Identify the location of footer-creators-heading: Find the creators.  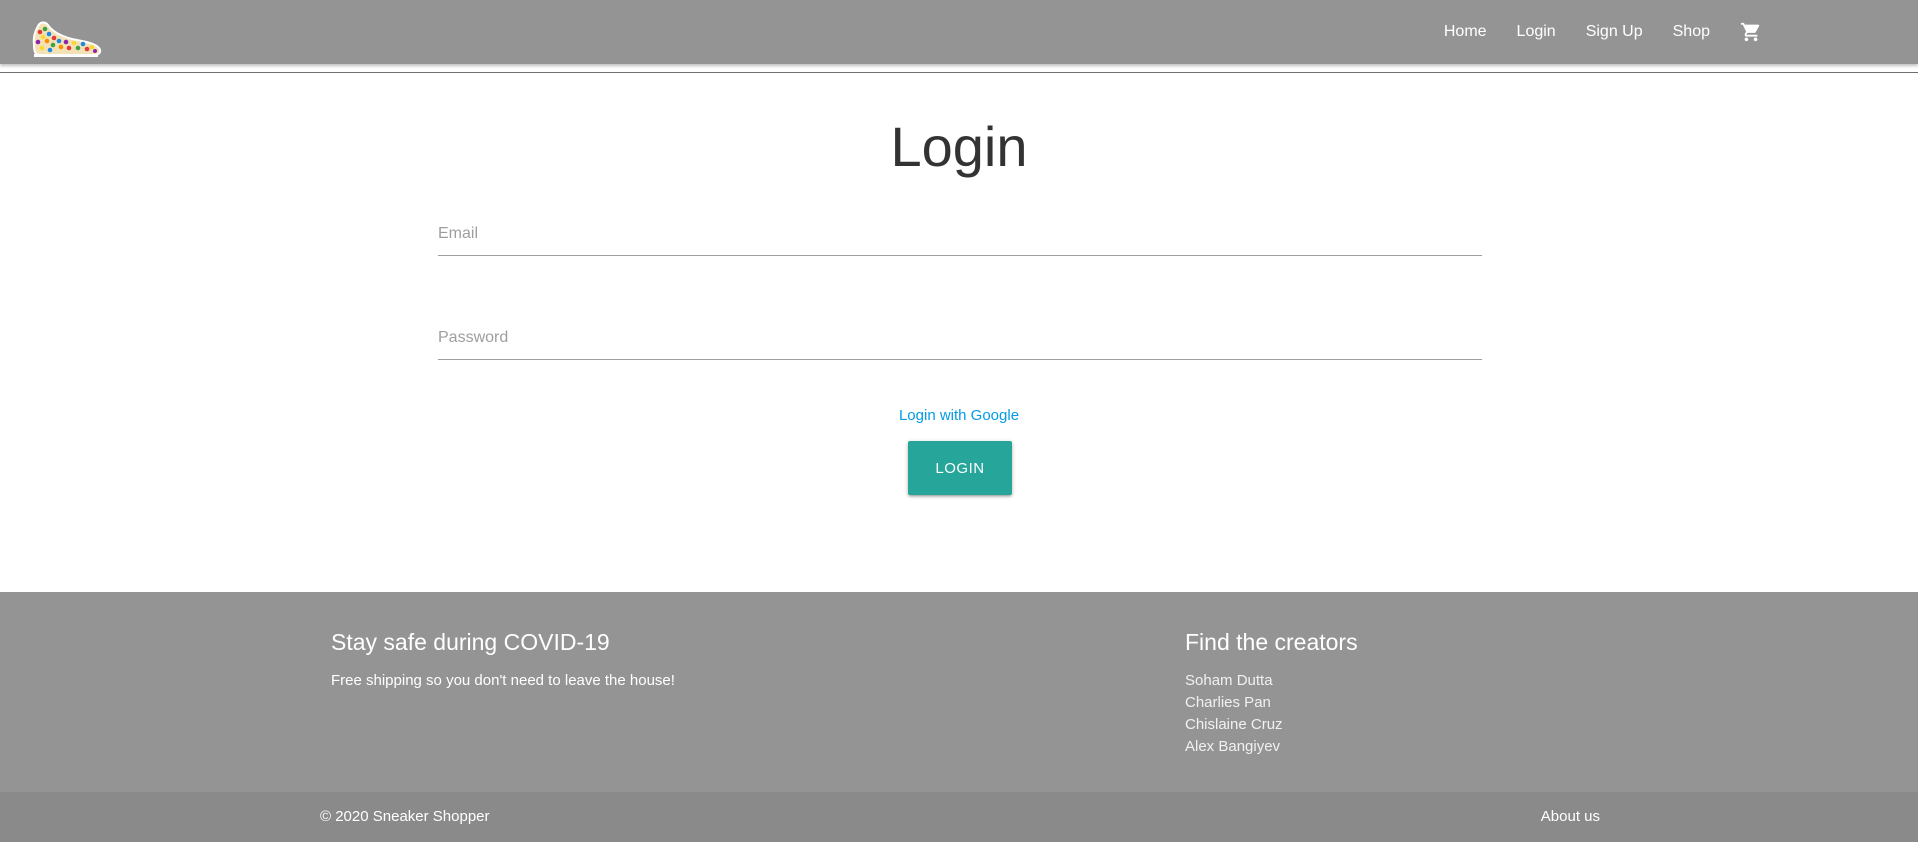
(1271, 642).